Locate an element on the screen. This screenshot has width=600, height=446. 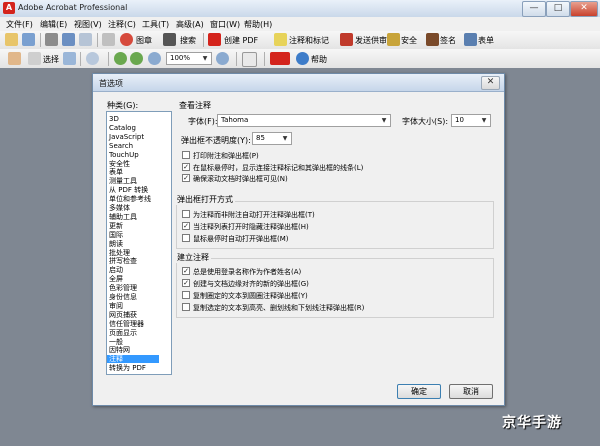
category-item: 信任管理器 is located at coordinates (126, 324).